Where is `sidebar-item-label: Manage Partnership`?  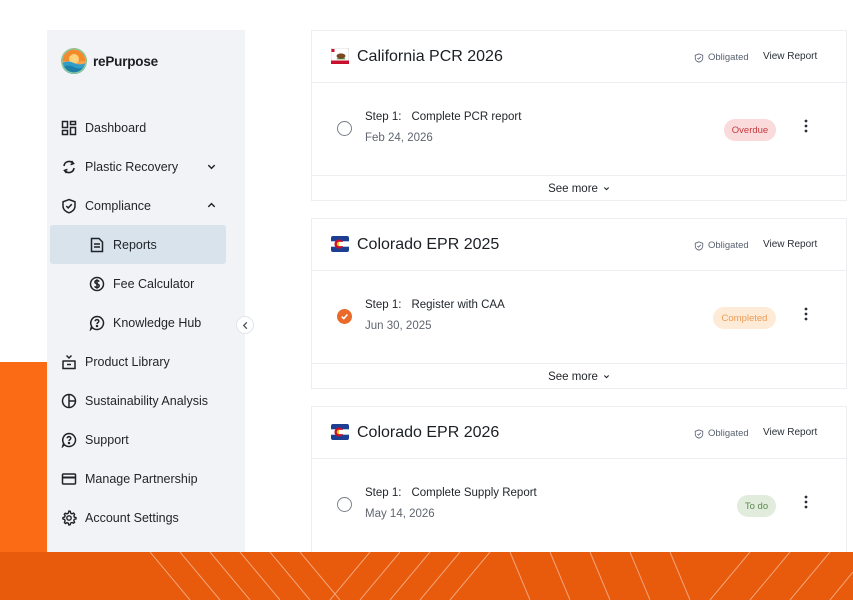 sidebar-item-label: Manage Partnership is located at coordinates (141, 478).